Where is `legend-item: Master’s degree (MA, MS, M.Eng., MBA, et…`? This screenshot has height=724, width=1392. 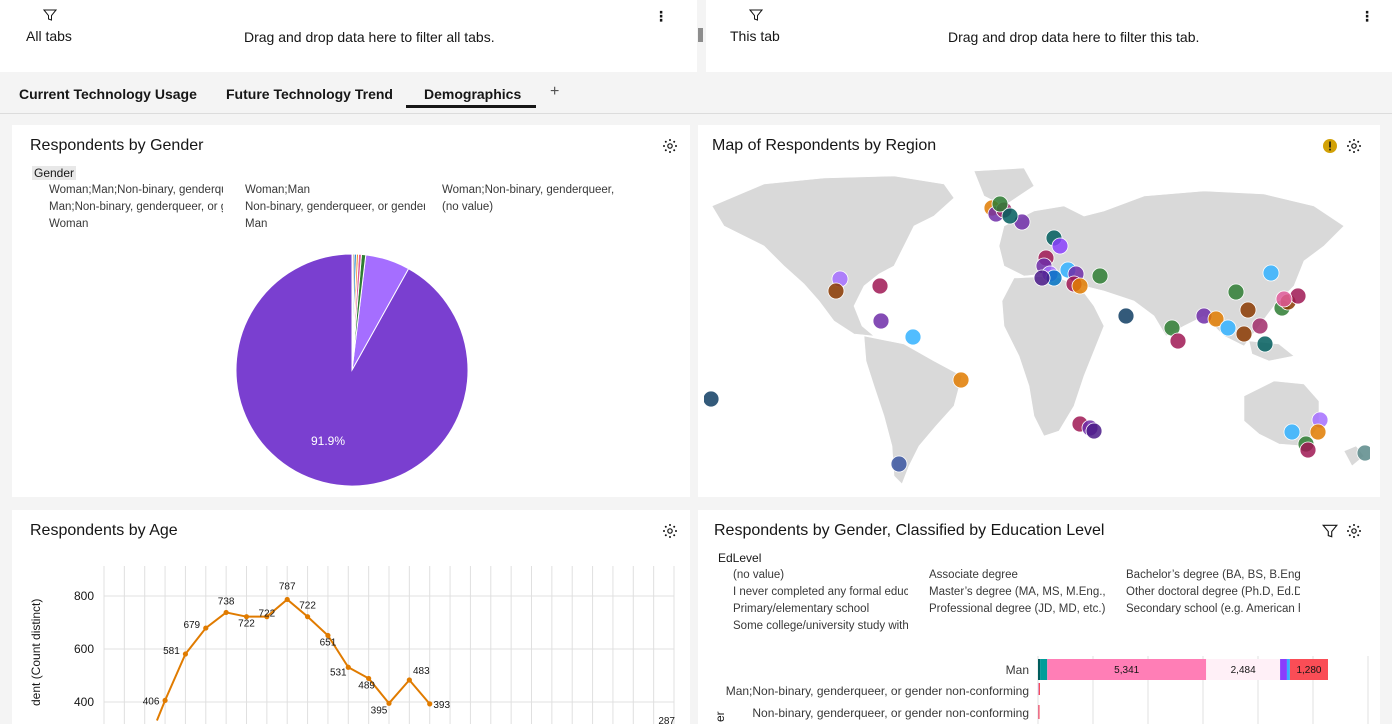 legend-item: Master’s degree (MA, MS, M.Eng., MBA, et… is located at coordinates (1019, 592).